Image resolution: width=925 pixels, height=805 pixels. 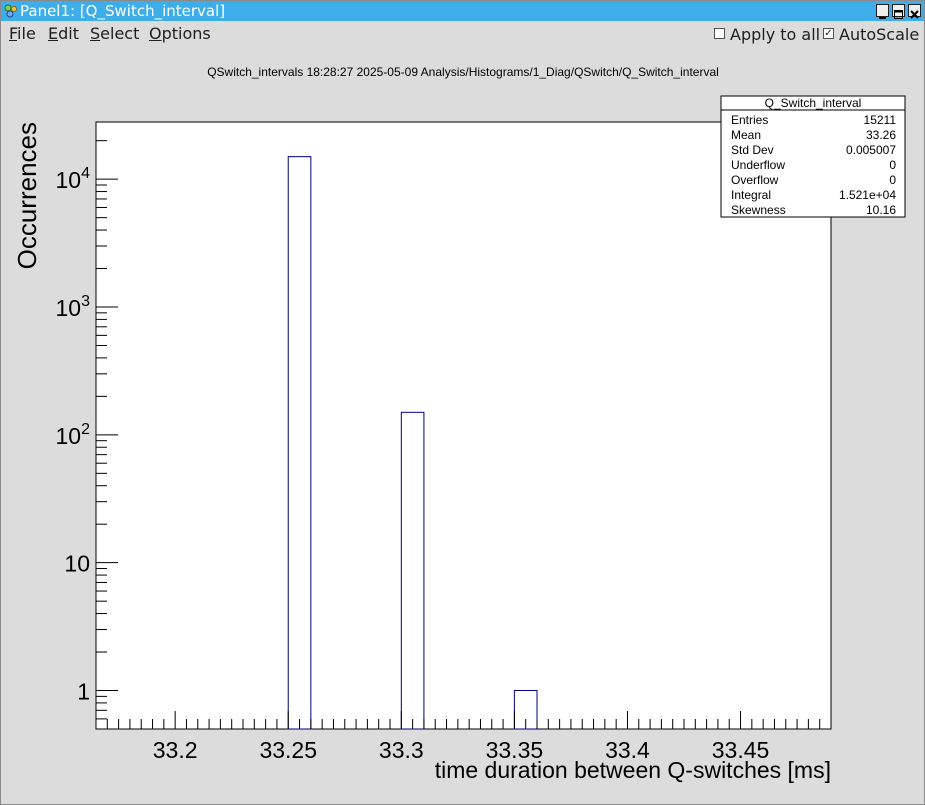 I want to click on maximize-icon, so click(x=898, y=14).